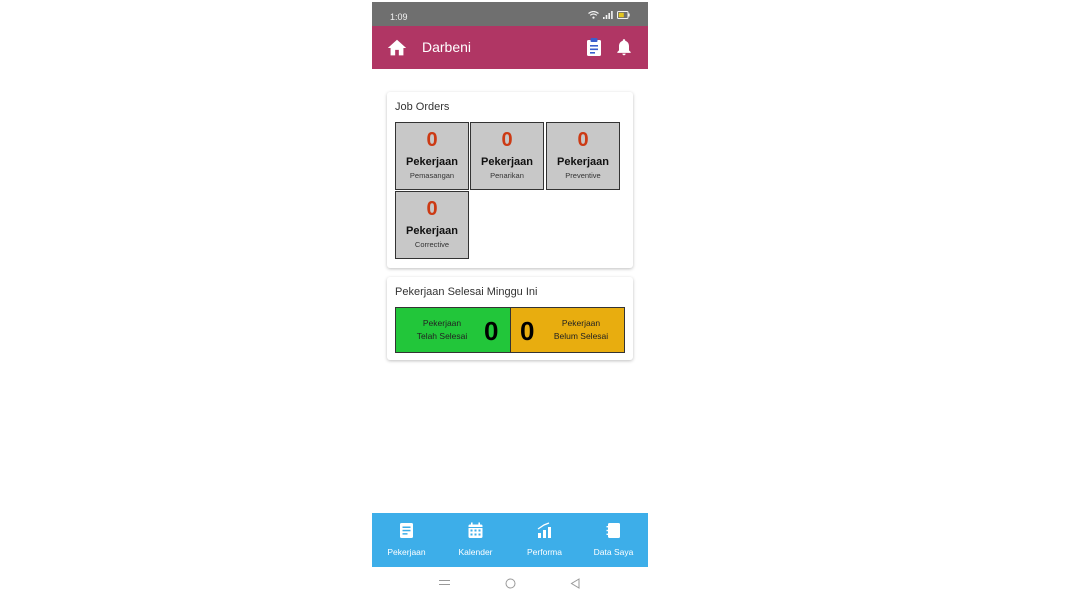 Image resolution: width=1080 pixels, height=609 pixels. What do you see at coordinates (444, 582) in the screenshot?
I see `menu-icon` at bounding box center [444, 582].